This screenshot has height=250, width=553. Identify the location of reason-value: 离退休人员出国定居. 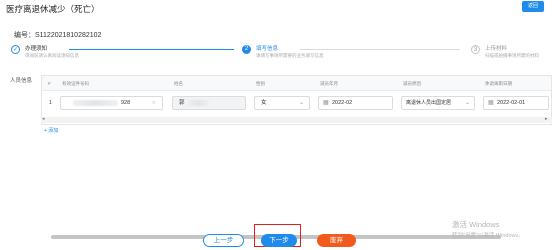
(429, 103).